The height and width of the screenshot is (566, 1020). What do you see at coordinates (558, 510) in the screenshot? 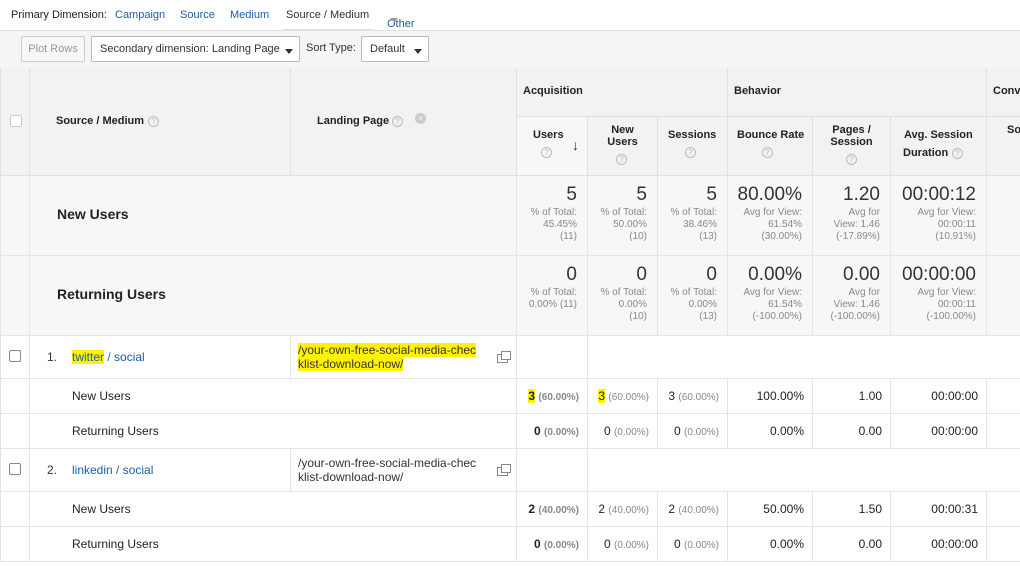
I see `metric-percent: (40.00%)` at bounding box center [558, 510].